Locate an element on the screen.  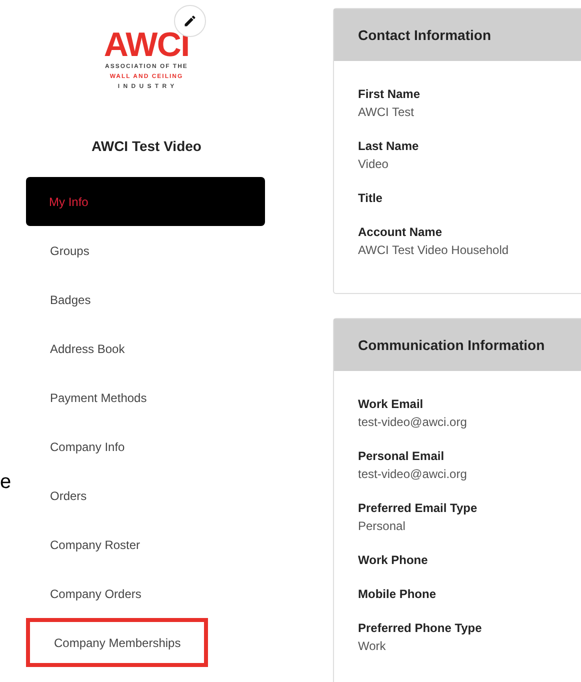
field-label: Preferred Phone Type is located at coordinates (420, 628).